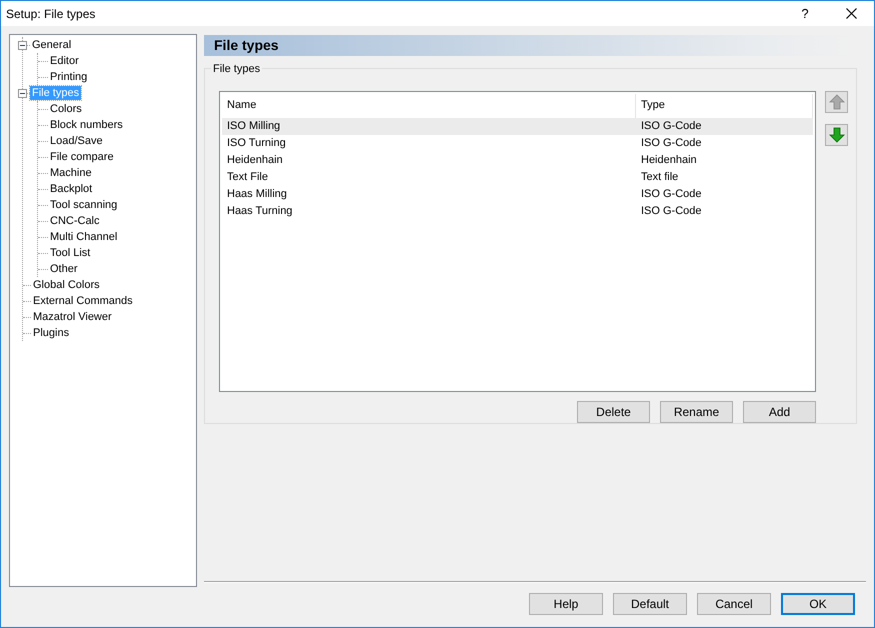 Image resolution: width=875 pixels, height=628 pixels. I want to click on help-button: ?, so click(805, 13).